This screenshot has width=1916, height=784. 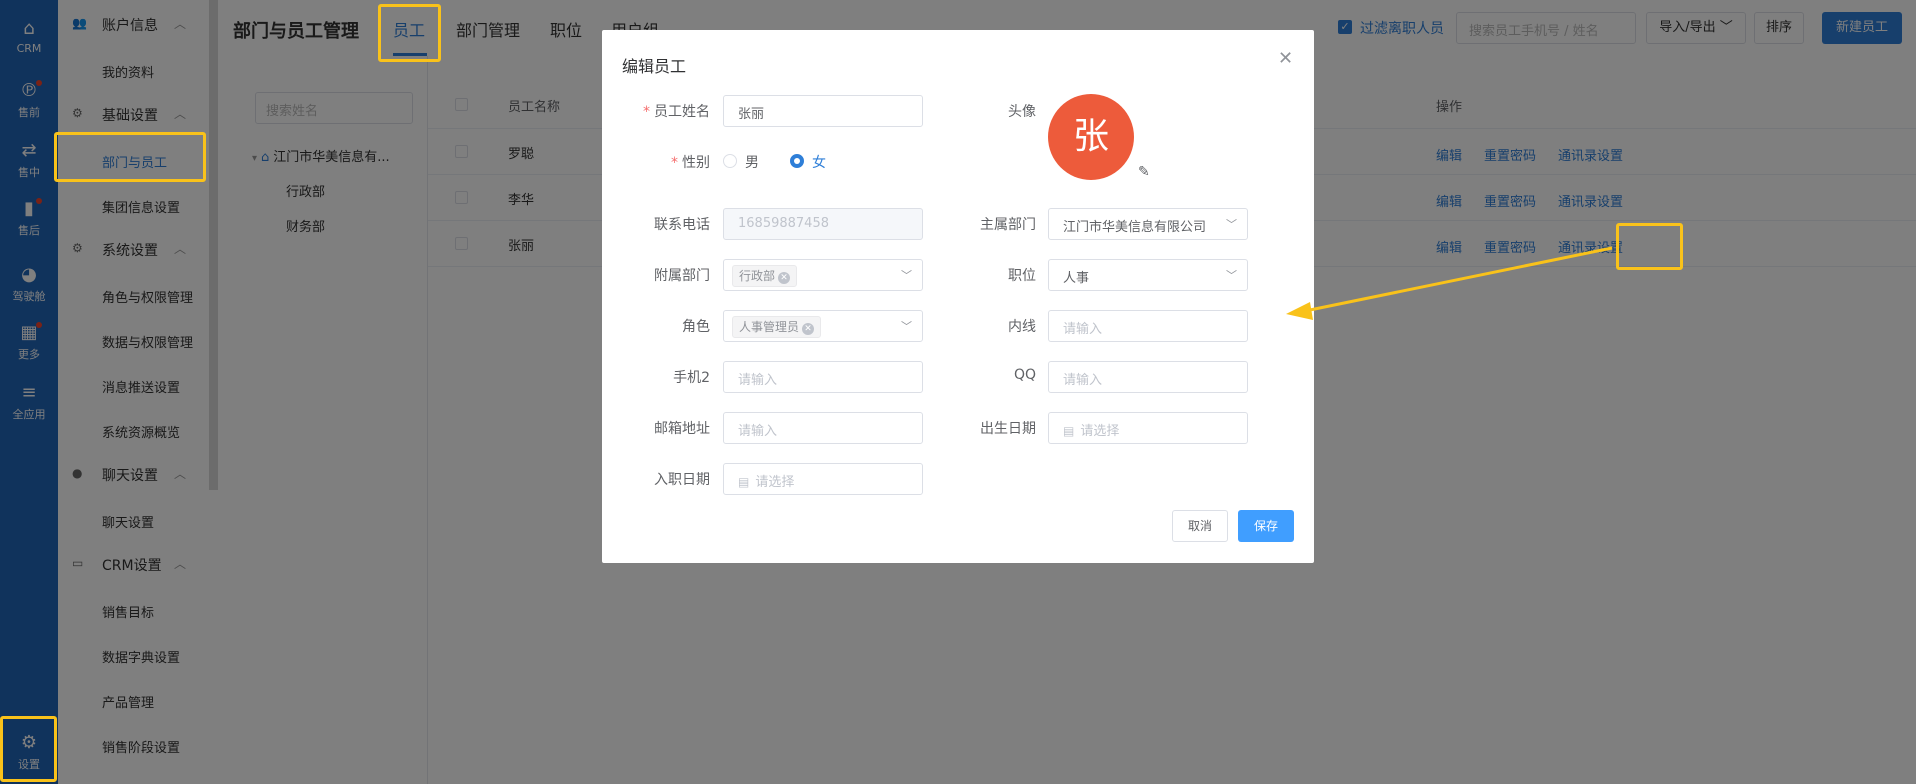 What do you see at coordinates (823, 275) in the screenshot?
I see `secondary-dept-select: 行政部 ✕ ﹀` at bounding box center [823, 275].